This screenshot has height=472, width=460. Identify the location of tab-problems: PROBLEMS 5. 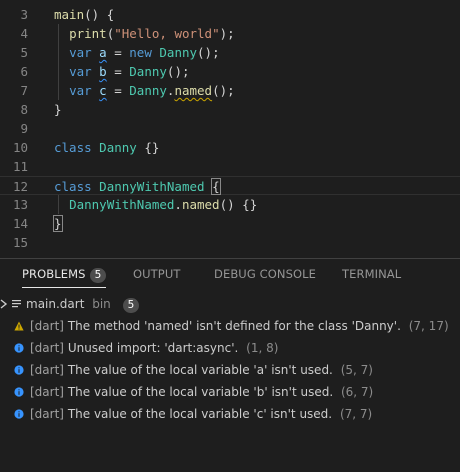
(64, 277).